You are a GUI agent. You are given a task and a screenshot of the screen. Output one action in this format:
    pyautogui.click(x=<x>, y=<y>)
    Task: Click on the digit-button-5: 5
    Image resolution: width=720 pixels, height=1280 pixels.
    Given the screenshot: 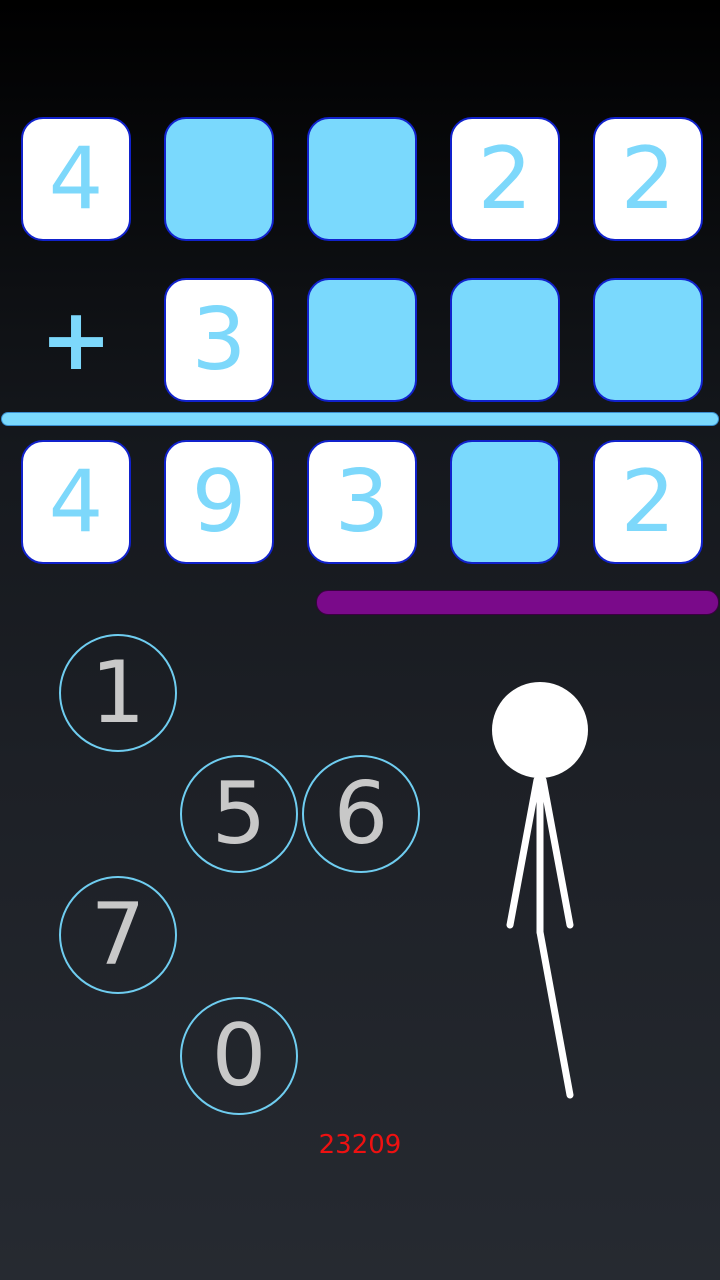 What is the action you would take?
    pyautogui.click(x=239, y=814)
    